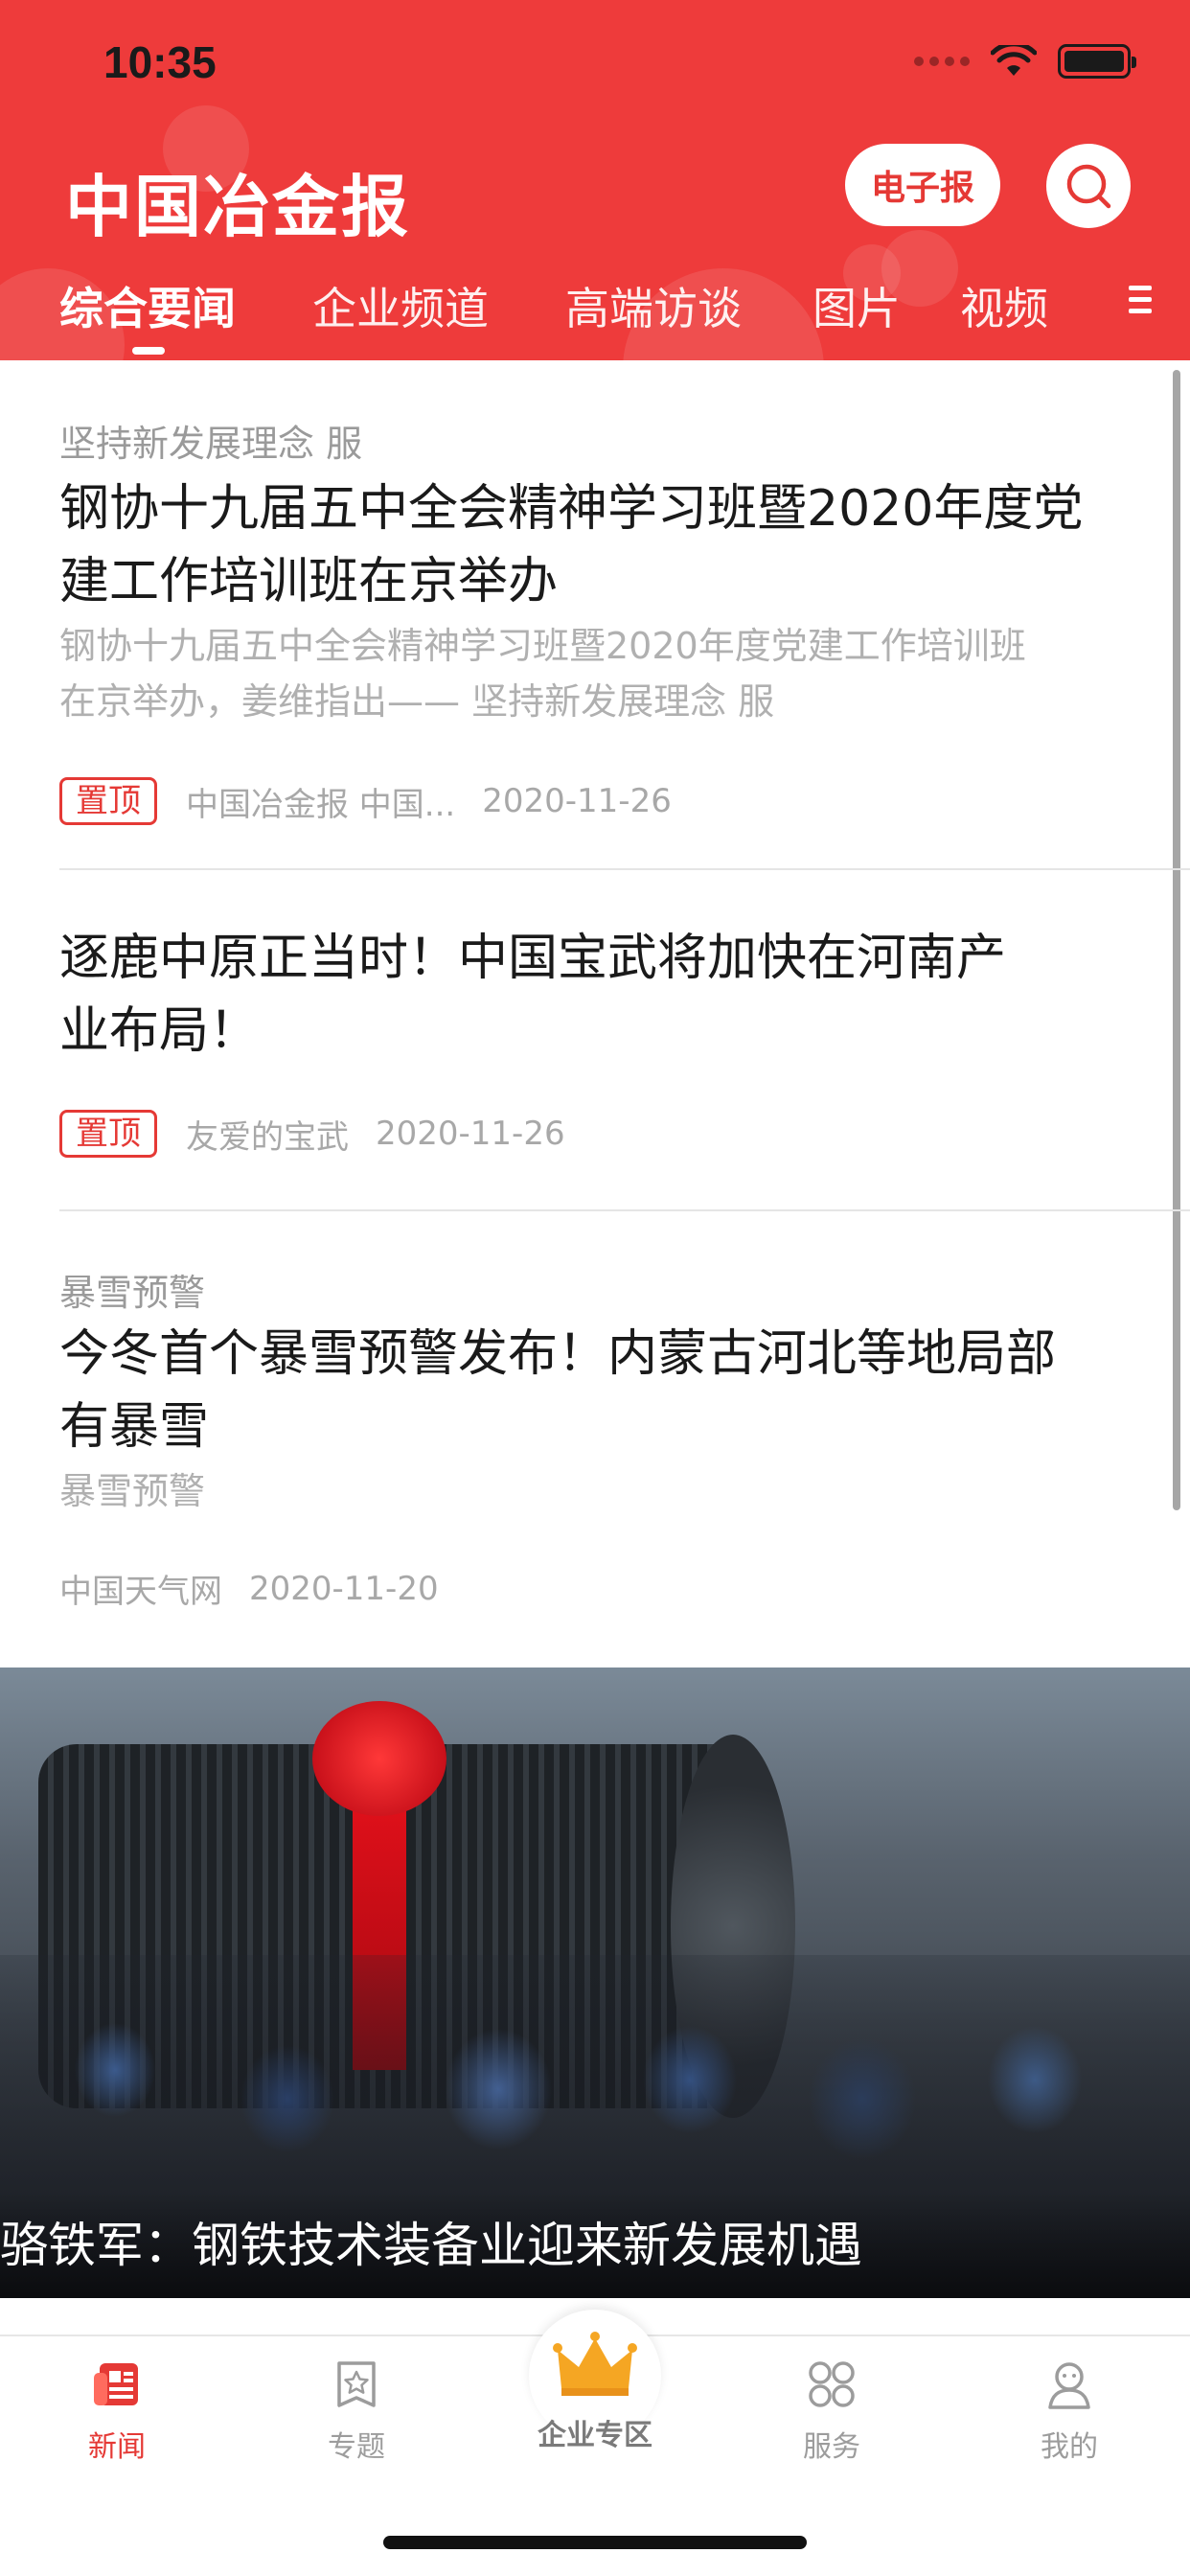  I want to click on article-summary-line: 钢协十九届五中全会精神学习班暨2020年度党建工作培训班, so click(543, 646).